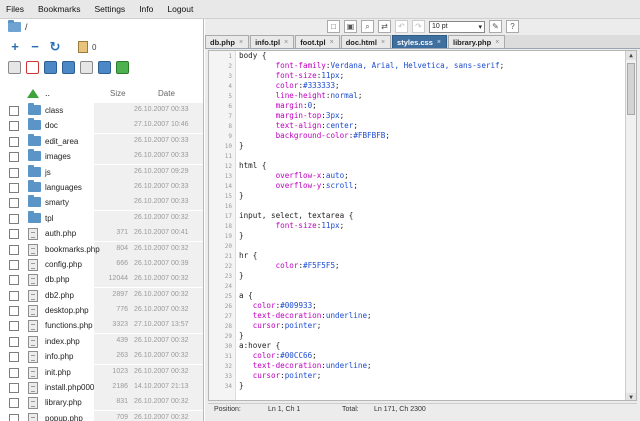 The image size is (640, 421). Describe the element at coordinates (51, 125) in the screenshot. I see `item-name: doc` at that location.